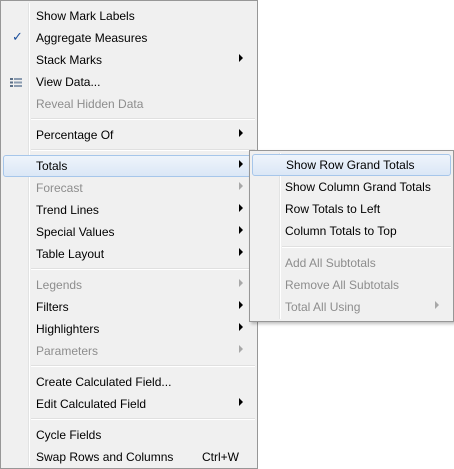 This screenshot has width=454, height=469. I want to click on shortcut-label: Ctrl+W, so click(220, 457).